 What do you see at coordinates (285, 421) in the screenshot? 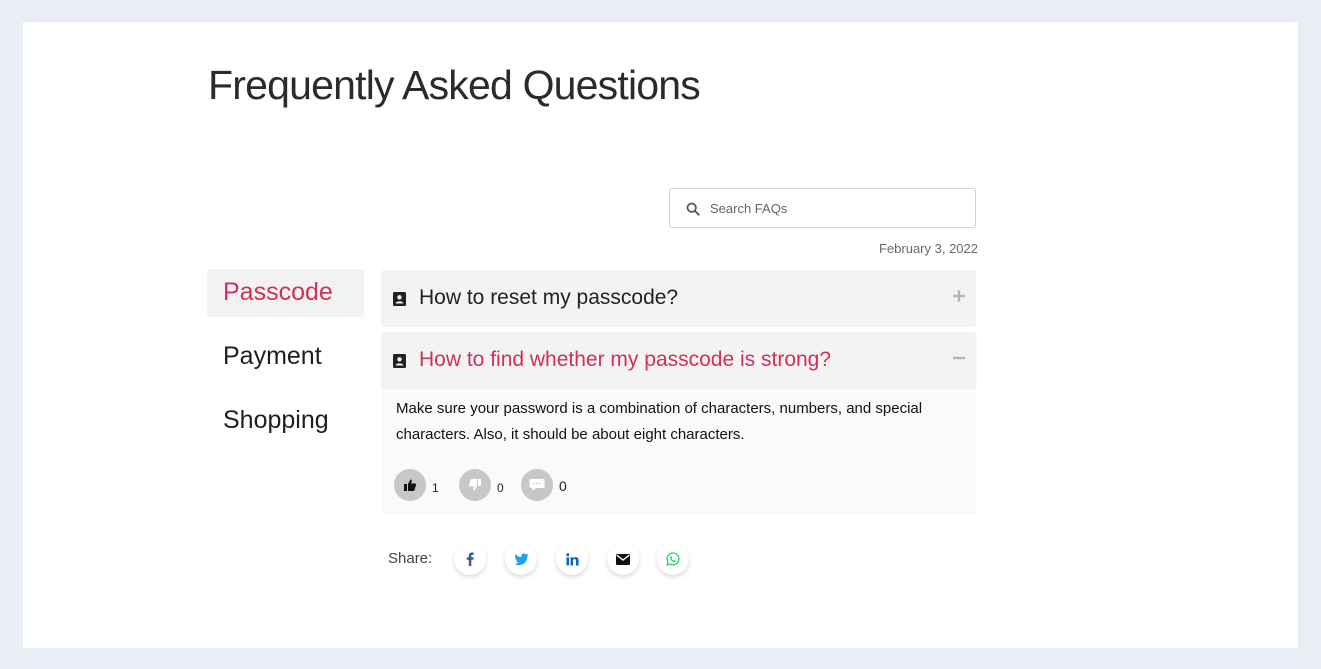
I see `category-item-shopping: Shopping` at bounding box center [285, 421].